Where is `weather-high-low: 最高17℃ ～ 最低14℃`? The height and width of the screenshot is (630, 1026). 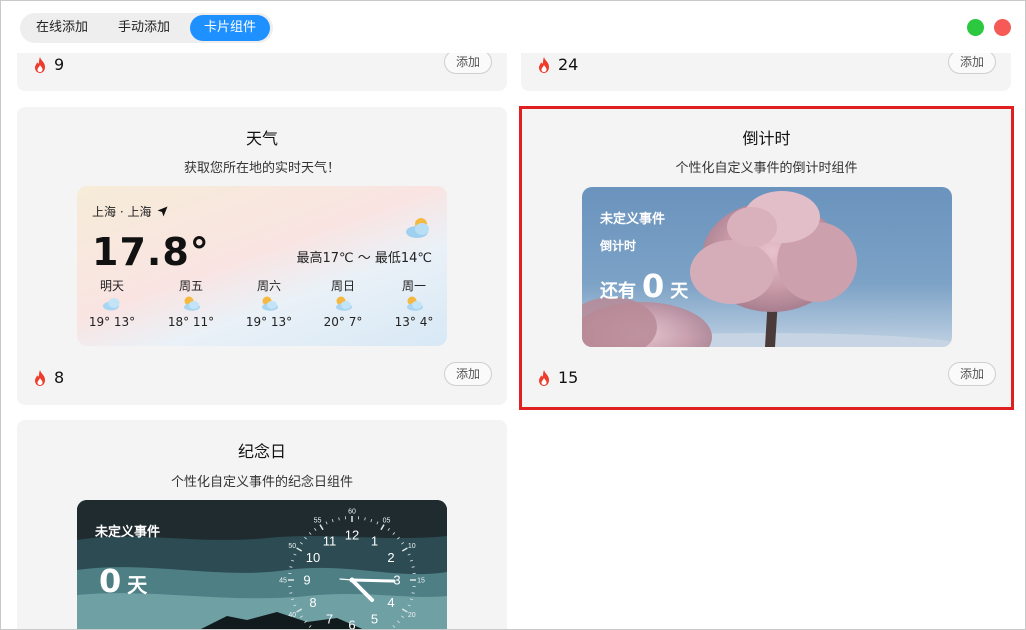
weather-high-low: 最高17℃ ～ 最低14℃ is located at coordinates (364, 258).